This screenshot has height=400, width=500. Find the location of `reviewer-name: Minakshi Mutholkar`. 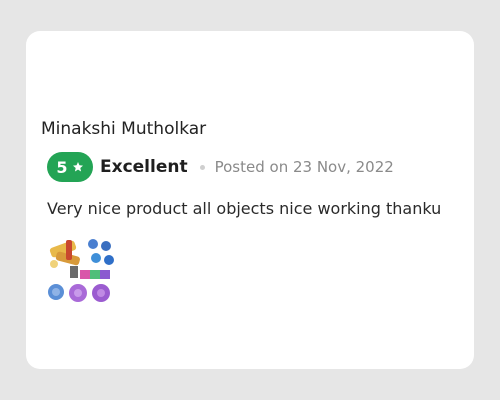

reviewer-name: Minakshi Mutholkar is located at coordinates (124, 129).